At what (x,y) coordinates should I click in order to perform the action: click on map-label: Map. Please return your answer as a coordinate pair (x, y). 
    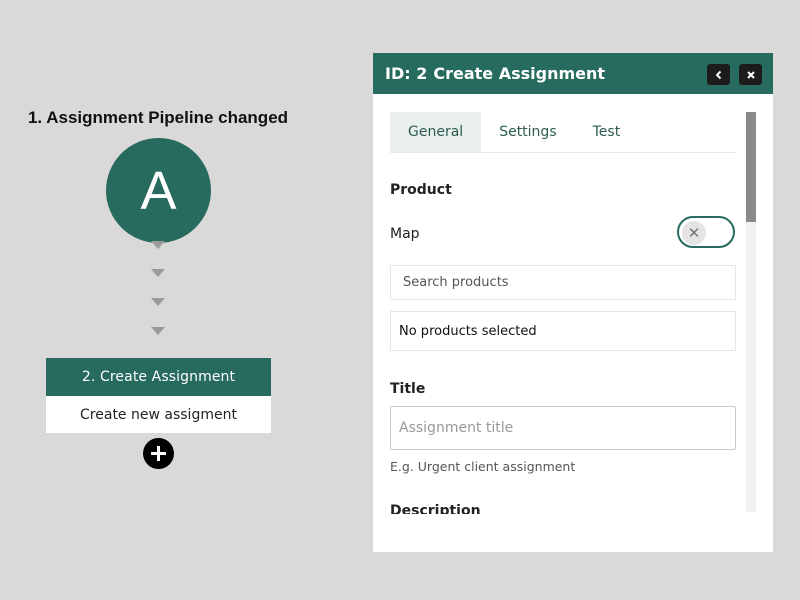
    Looking at the image, I should click on (405, 234).